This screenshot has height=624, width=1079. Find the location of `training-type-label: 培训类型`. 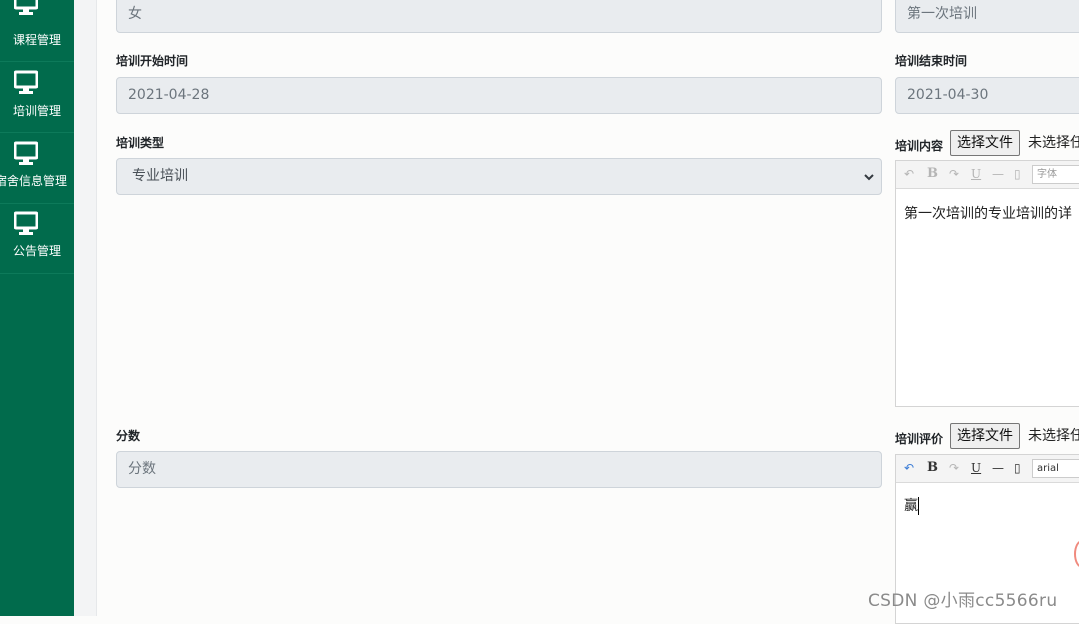

training-type-label: 培训类型 is located at coordinates (140, 143).